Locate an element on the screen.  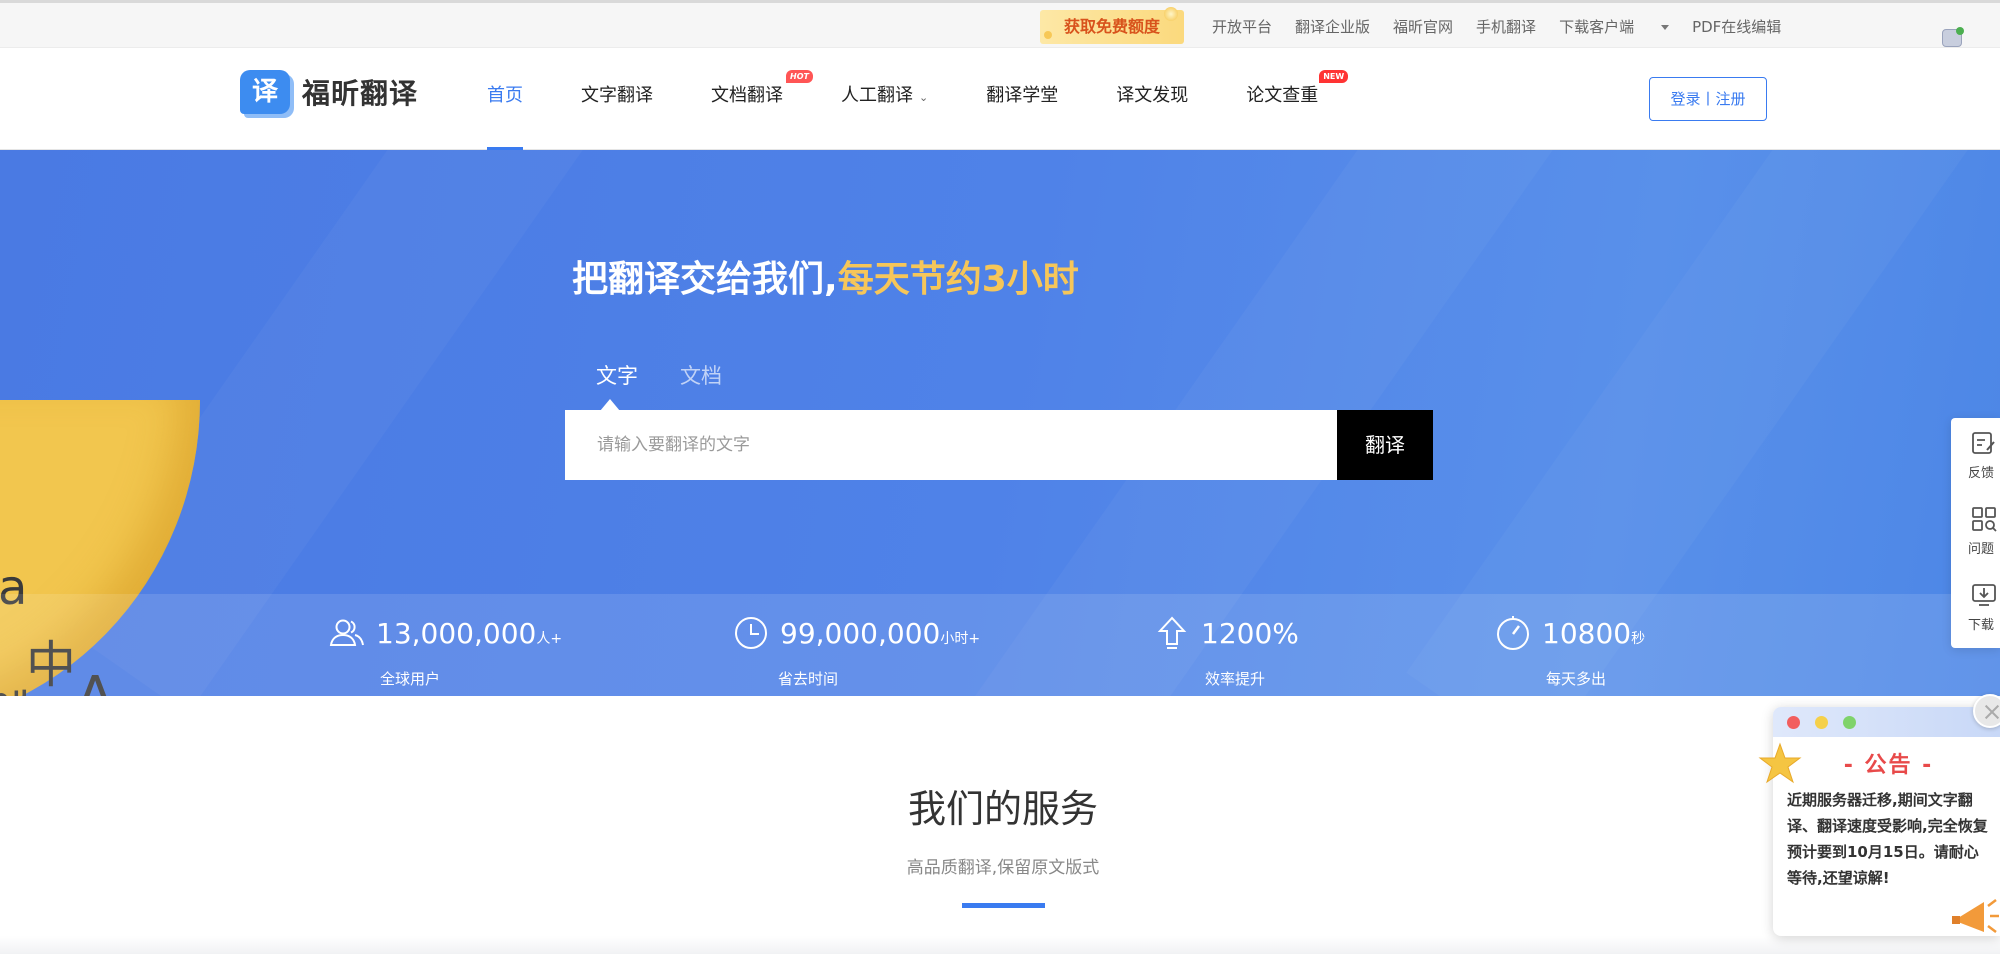
nav-menu: 首页 文字翻译 文档翻译 HOT 人工翻译 ⌄ 翻译学堂 译文发现 论文查重 NEW is located at coordinates (931, 99).